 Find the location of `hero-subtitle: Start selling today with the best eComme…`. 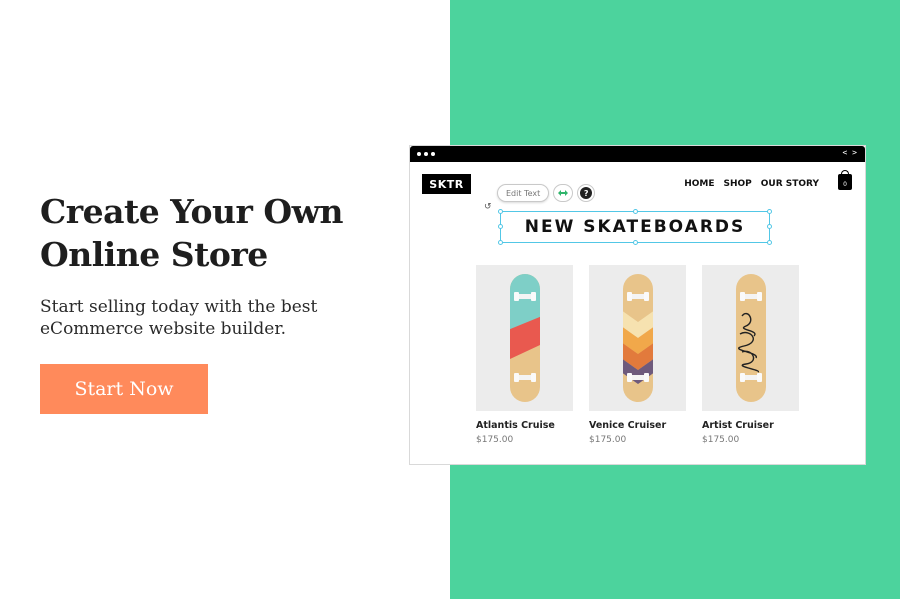

hero-subtitle: Start selling today with the best eComme… is located at coordinates (179, 318).